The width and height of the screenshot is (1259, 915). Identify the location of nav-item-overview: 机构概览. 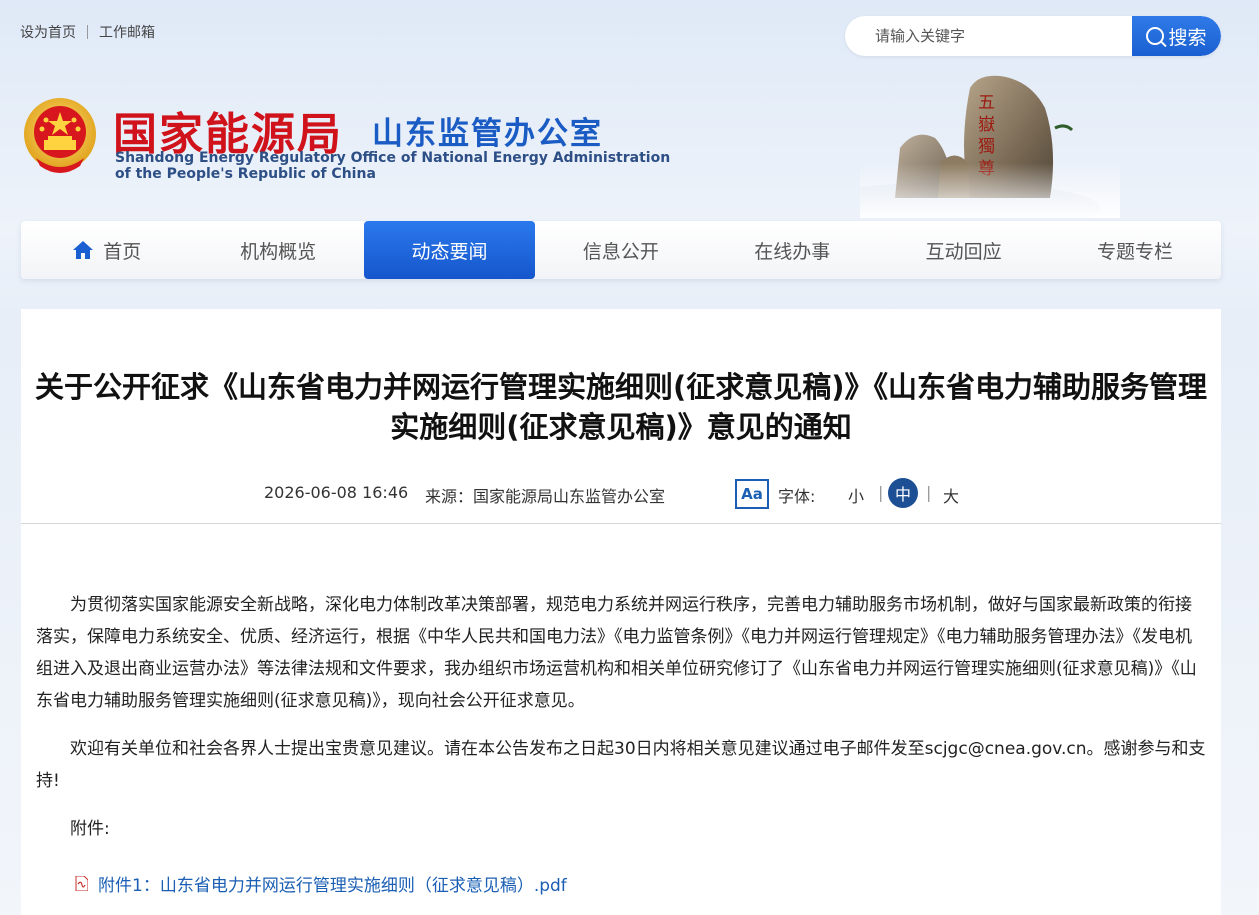
(277, 250).